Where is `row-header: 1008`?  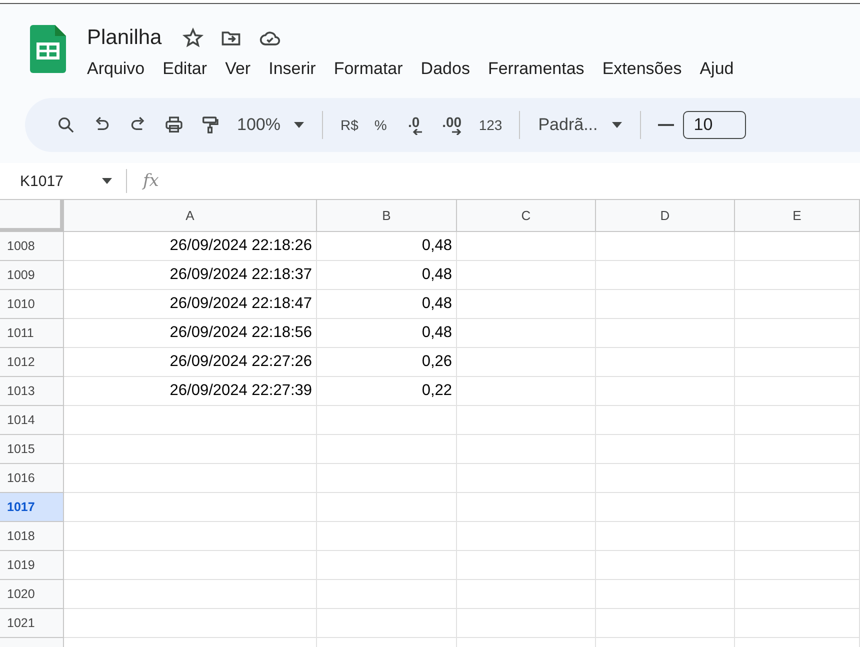 row-header: 1008 is located at coordinates (32, 246).